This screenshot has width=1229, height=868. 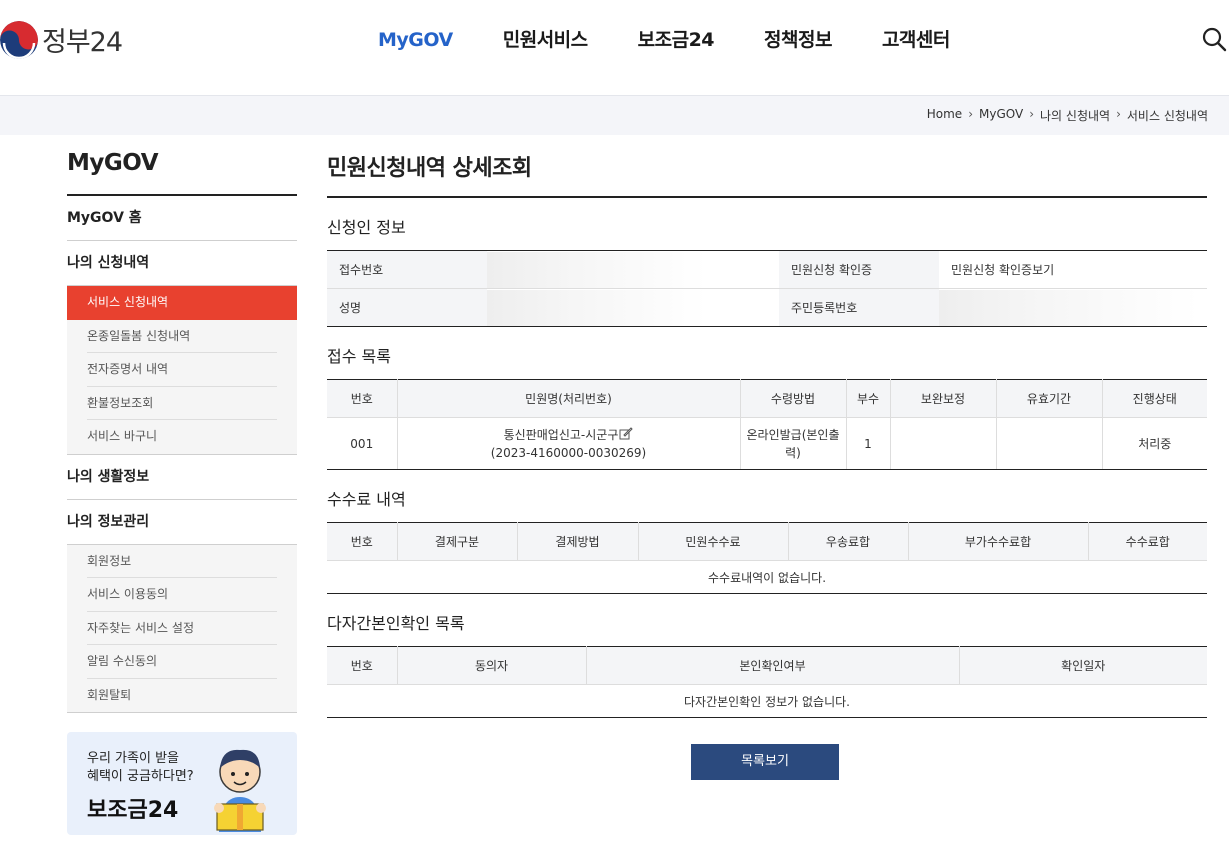 I want to click on col-header: 결제구분, so click(x=456, y=541).